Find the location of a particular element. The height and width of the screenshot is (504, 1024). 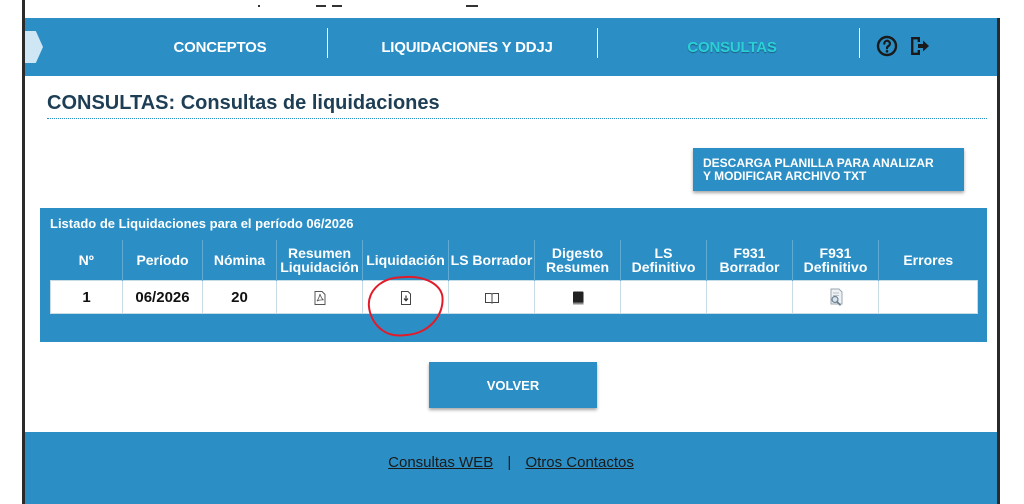

window-border-right is located at coordinates (998, 261).